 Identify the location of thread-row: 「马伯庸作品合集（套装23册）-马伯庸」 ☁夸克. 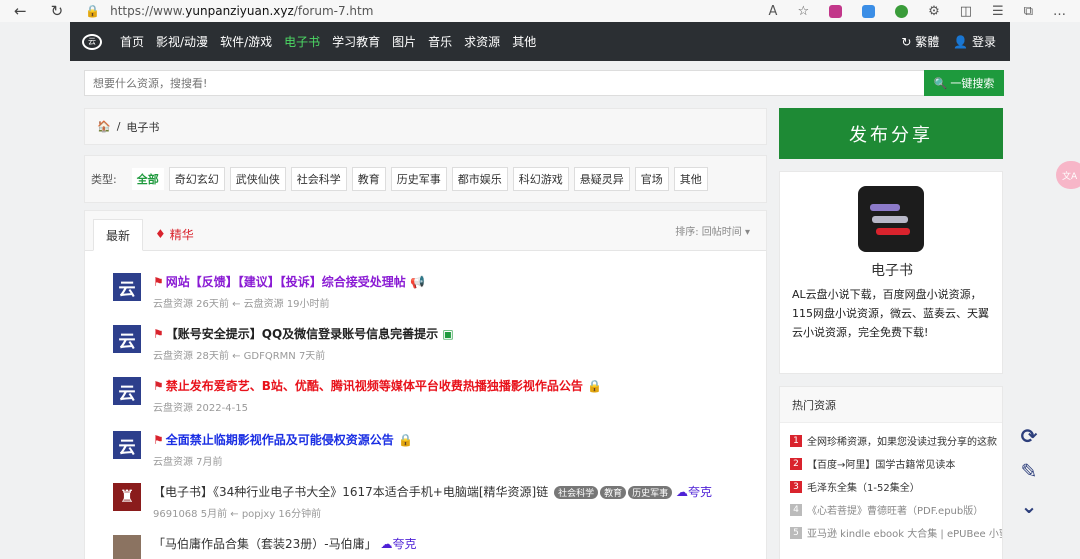
(264, 547).